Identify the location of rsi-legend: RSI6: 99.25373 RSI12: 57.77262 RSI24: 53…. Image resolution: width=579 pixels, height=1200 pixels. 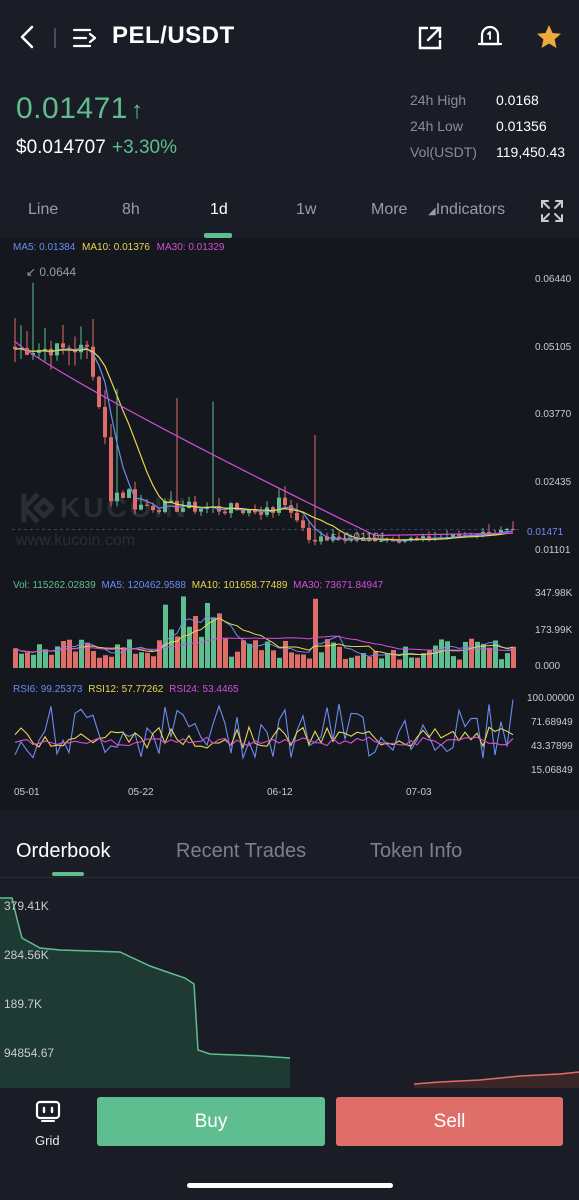
(126, 689).